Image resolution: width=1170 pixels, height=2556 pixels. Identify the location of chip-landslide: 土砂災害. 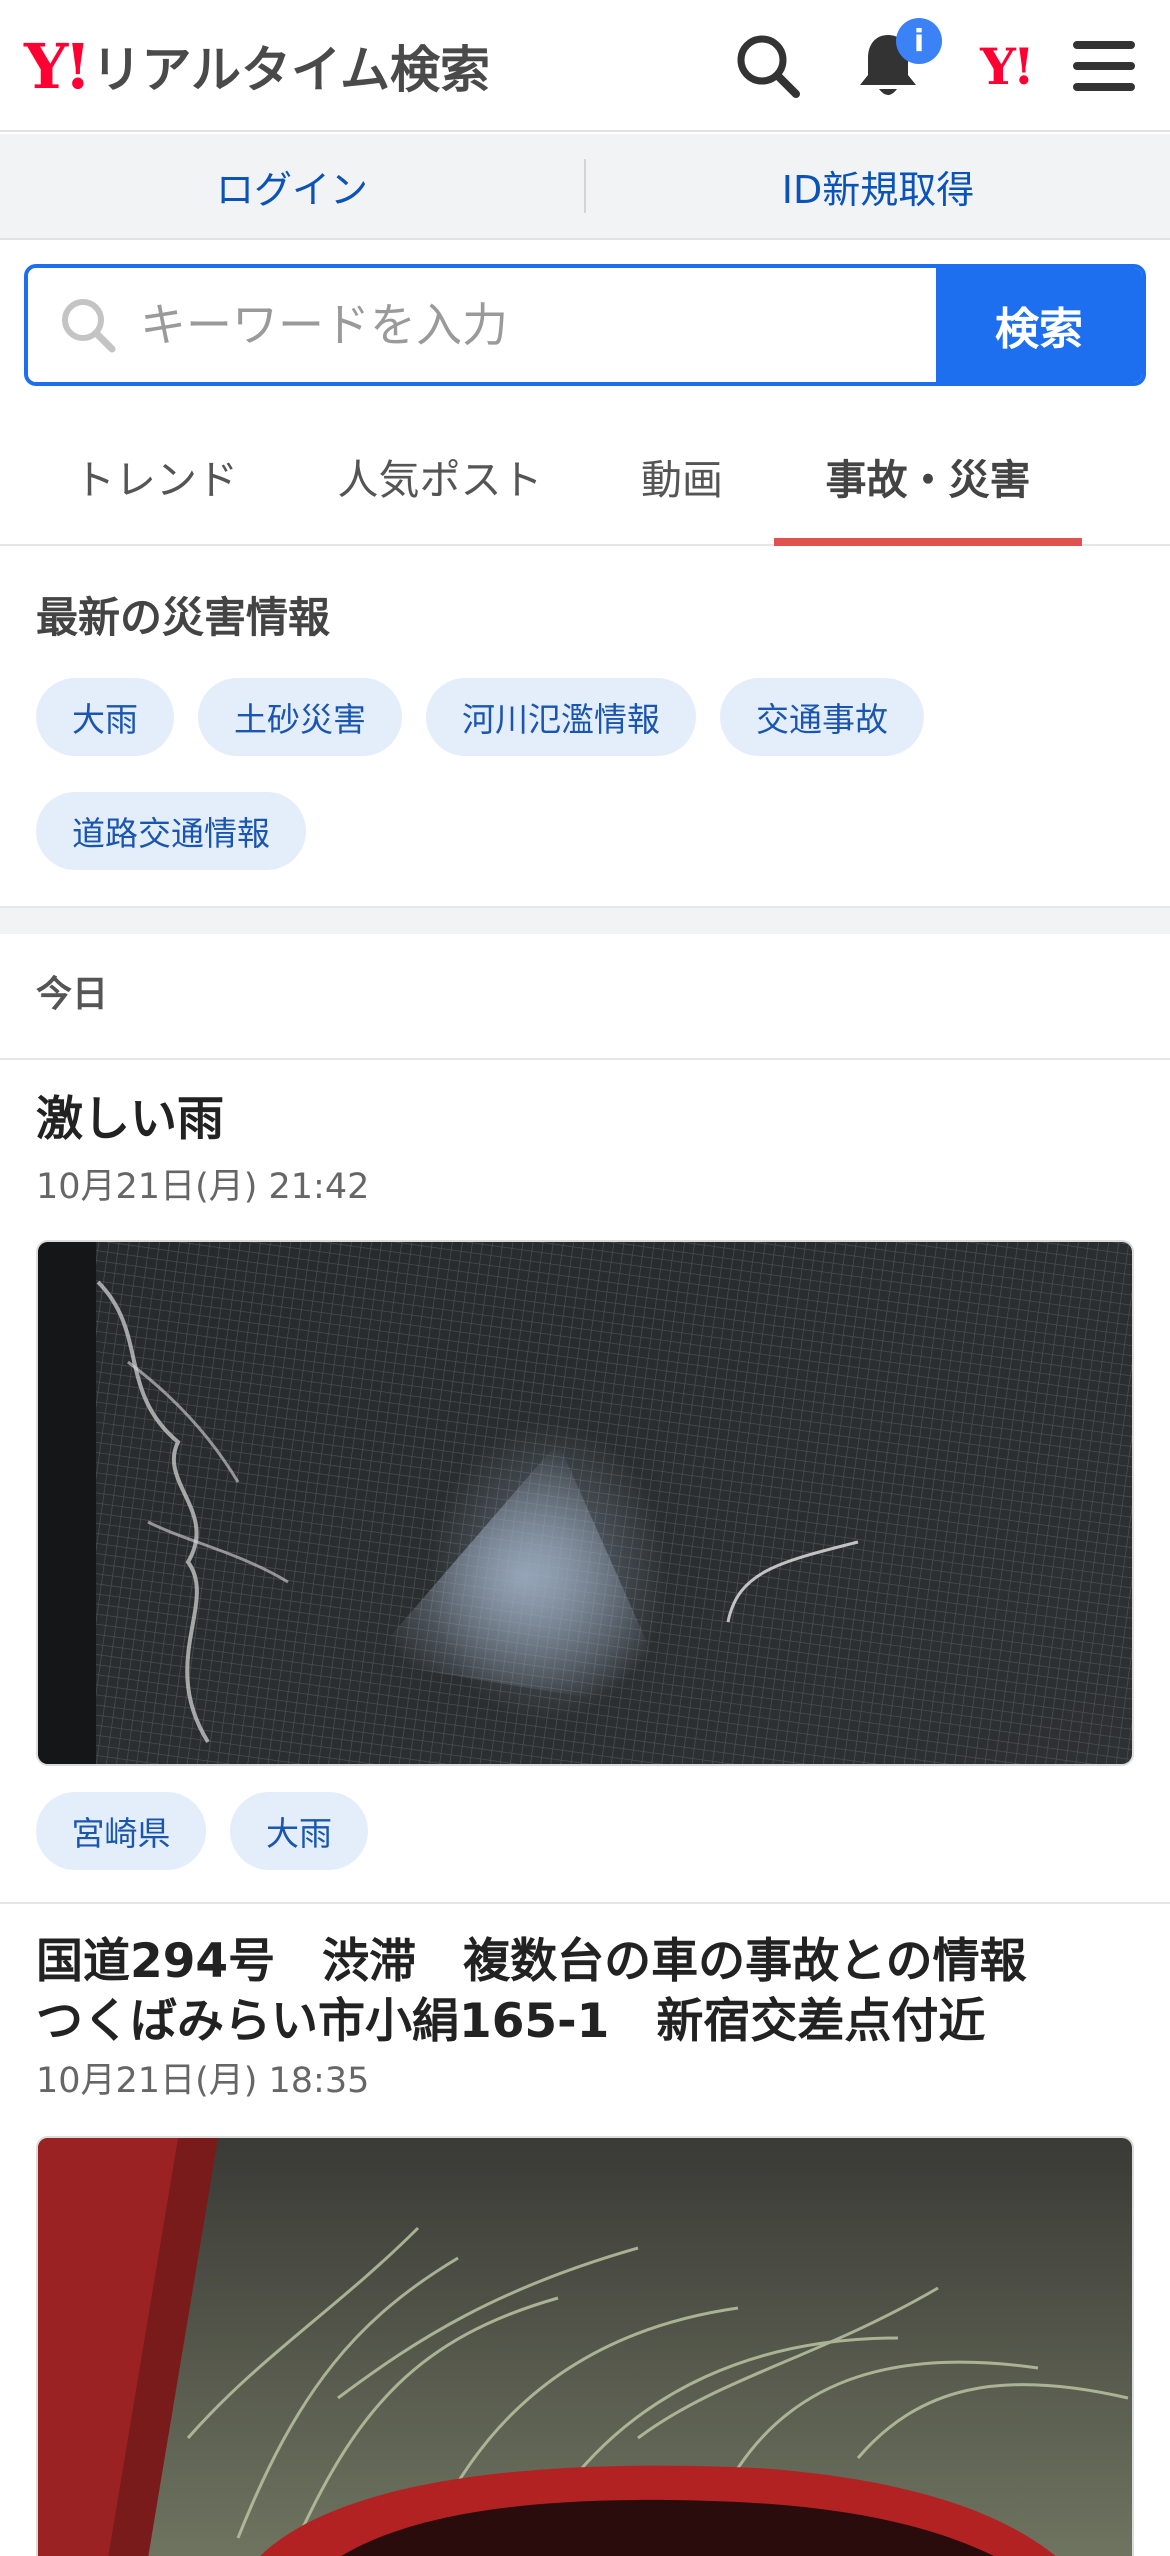
(300, 717).